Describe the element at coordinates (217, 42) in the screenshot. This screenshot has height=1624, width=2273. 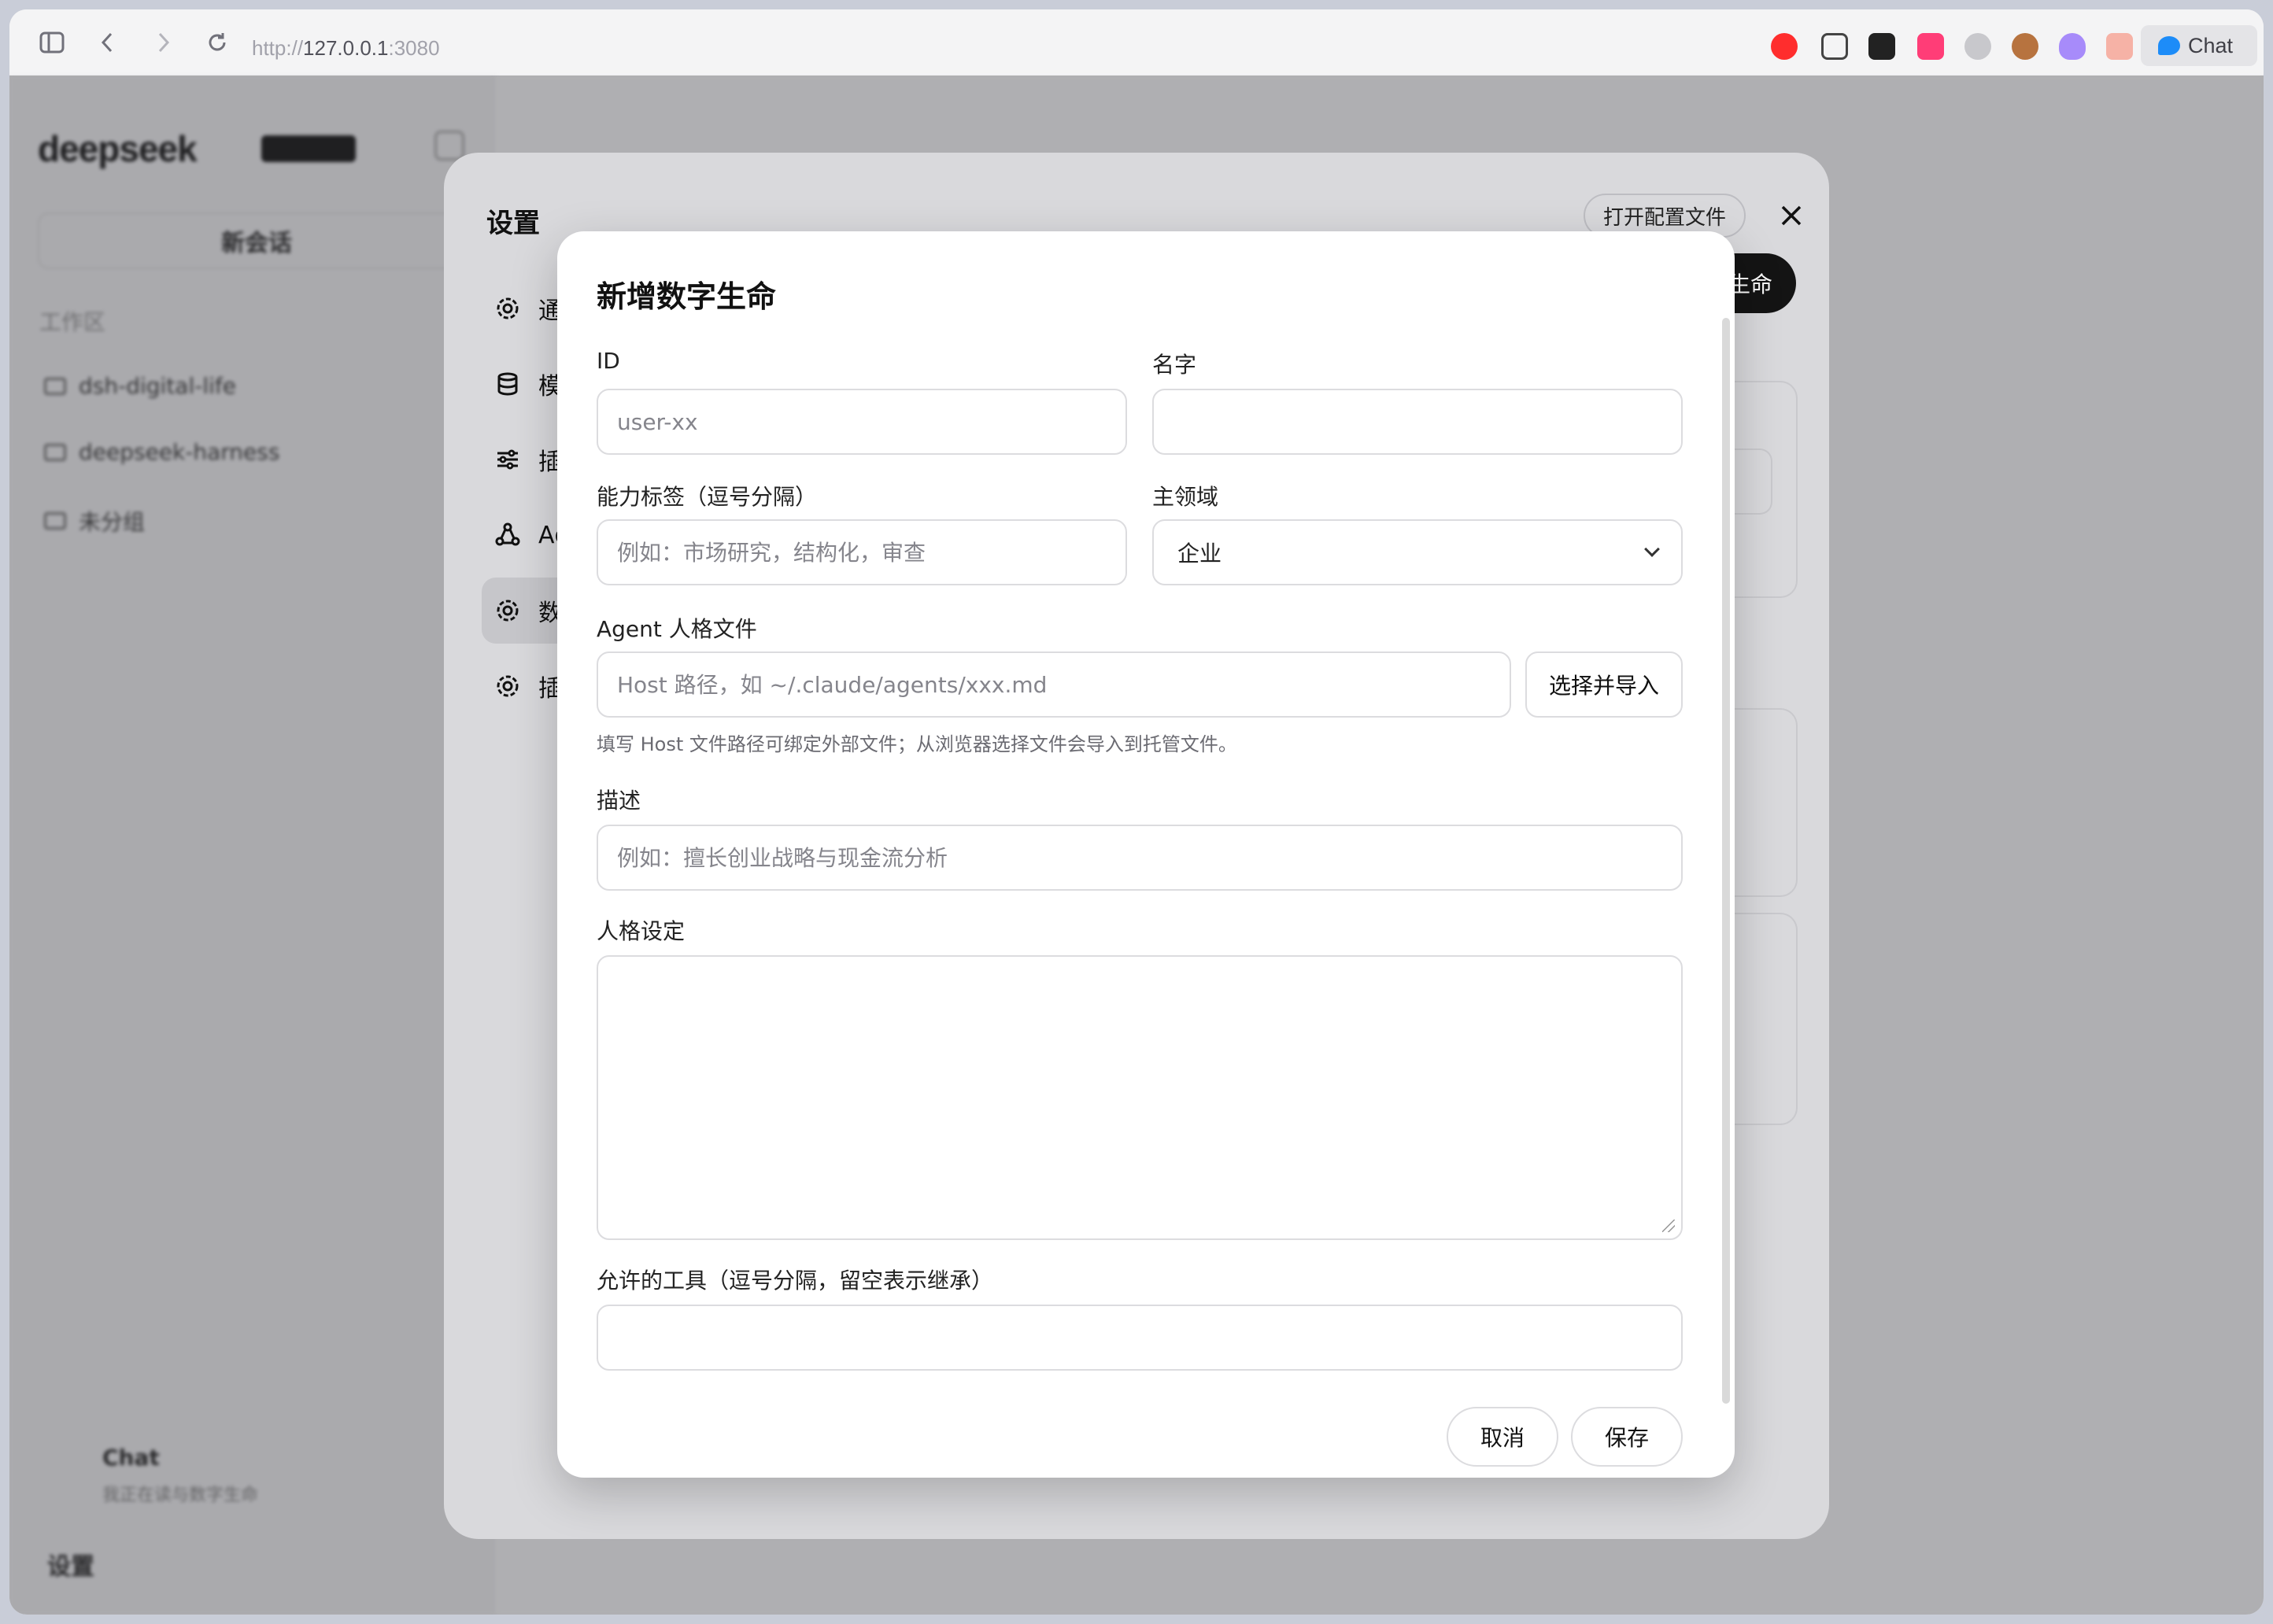
I see `reload-icon` at that location.